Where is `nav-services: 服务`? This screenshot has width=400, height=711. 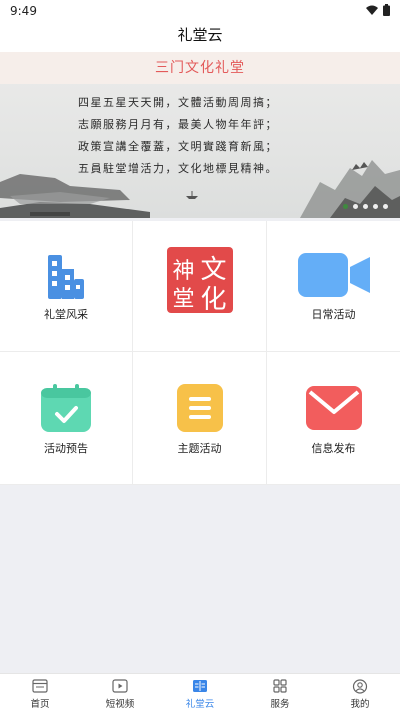
nav-services: 服务 is located at coordinates (280, 692).